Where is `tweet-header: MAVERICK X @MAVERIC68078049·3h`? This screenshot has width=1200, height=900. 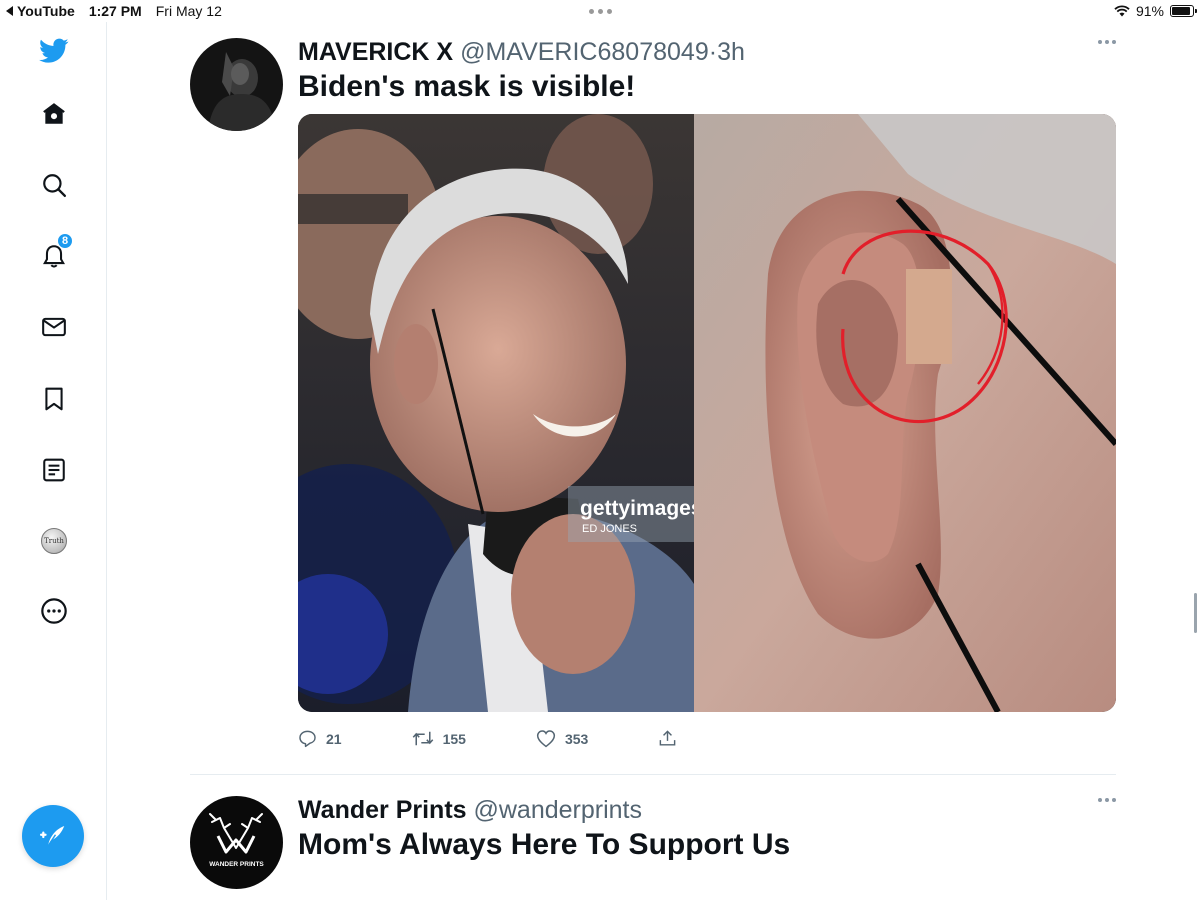
tweet-header: MAVERICK X @MAVERIC68078049·3h is located at coordinates (521, 52).